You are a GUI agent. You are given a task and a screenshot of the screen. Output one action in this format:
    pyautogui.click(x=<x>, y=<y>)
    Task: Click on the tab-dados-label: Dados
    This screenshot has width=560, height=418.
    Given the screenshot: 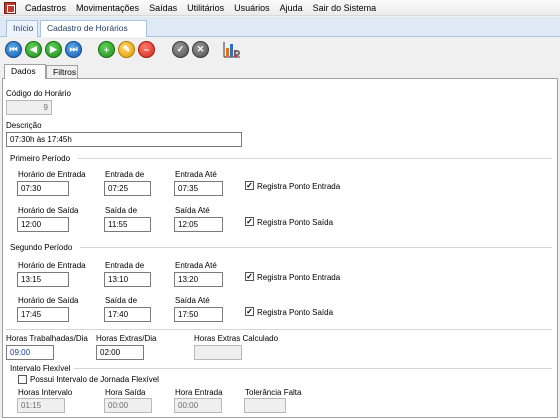 What is the action you would take?
    pyautogui.click(x=23, y=71)
    